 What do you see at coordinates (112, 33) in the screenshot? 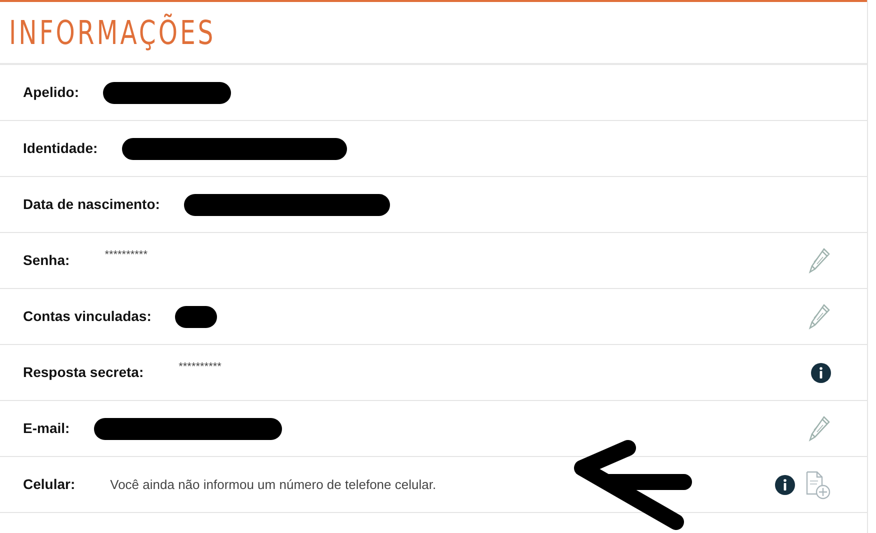
I see `section-title: INFORMAÇÕES` at bounding box center [112, 33].